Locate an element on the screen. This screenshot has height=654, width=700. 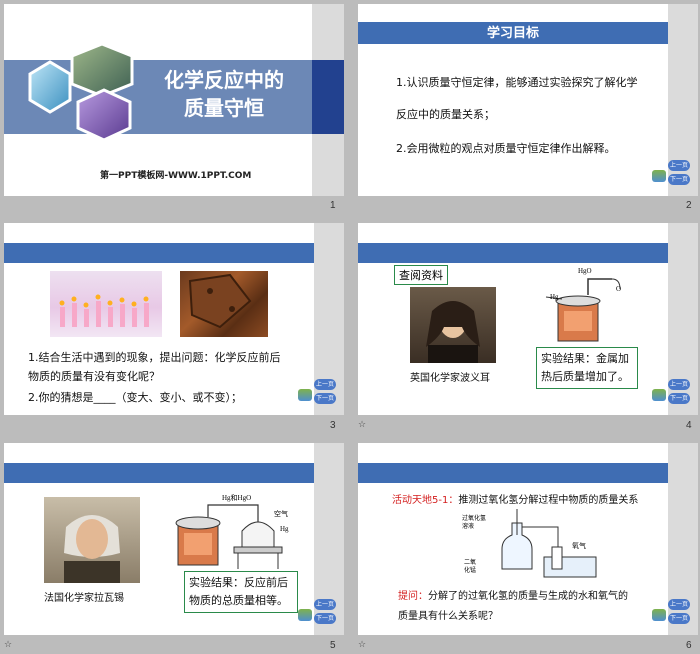
slide-6-question-line2: 质量具有什么关系呢？ is located at coordinates (448, 616).